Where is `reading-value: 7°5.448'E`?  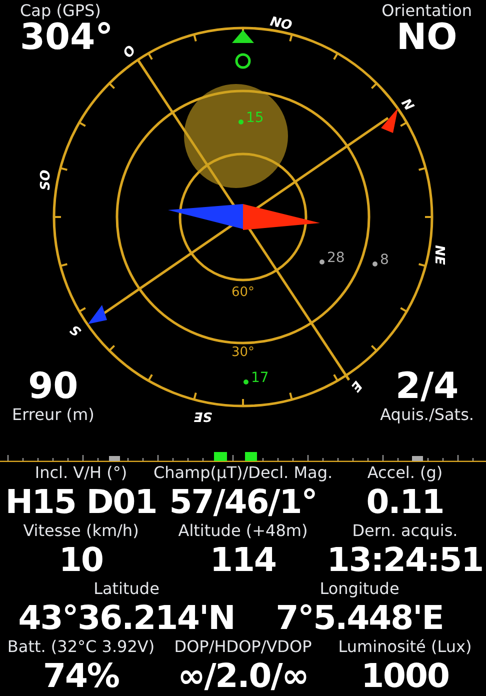
reading-value: 7°5.448'E is located at coordinates (360, 618).